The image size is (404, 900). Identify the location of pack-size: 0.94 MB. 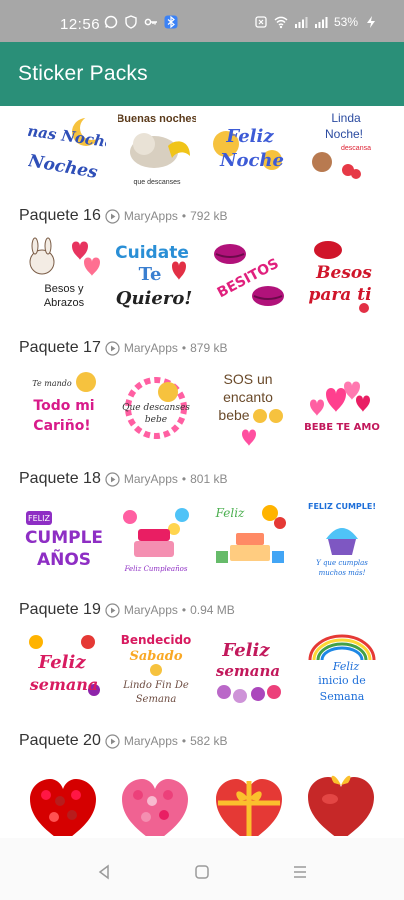
(212, 610).